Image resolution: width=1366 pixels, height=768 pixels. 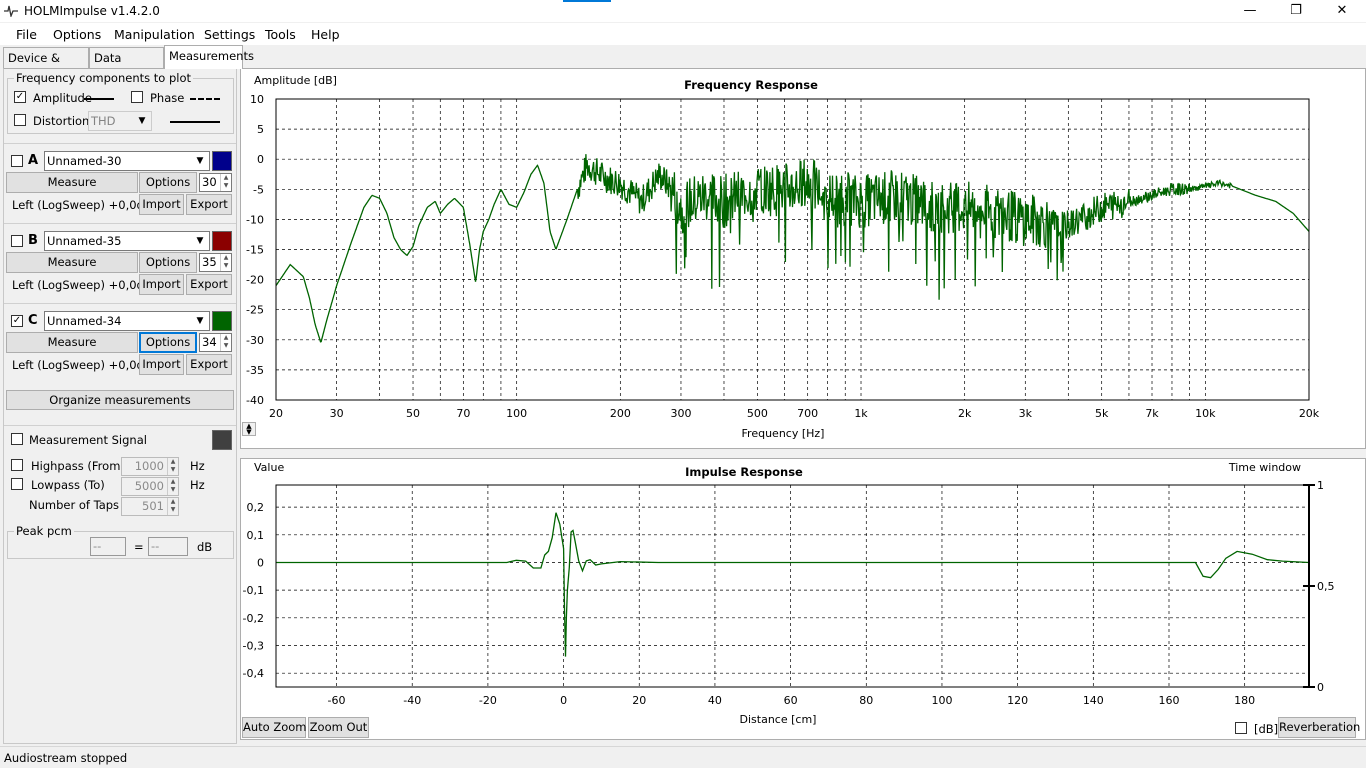 I want to click on measurement-b-number-value: 35, so click(x=209, y=262).